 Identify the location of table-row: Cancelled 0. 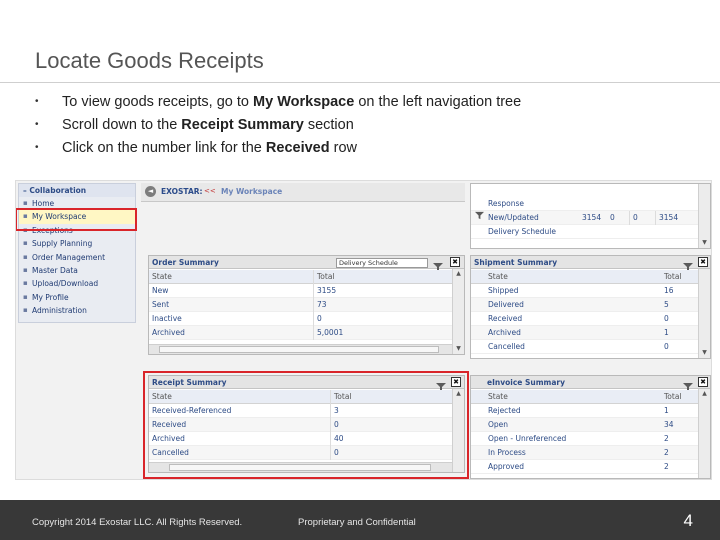
(585, 347).